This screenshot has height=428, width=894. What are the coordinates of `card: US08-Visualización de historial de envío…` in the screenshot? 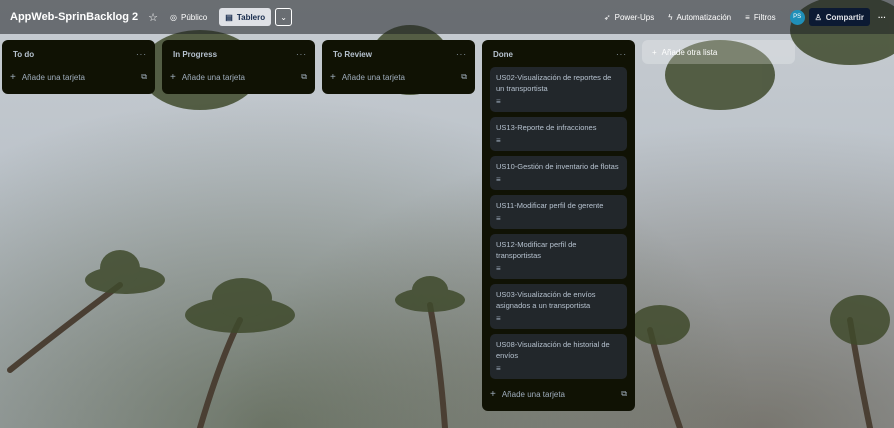 It's located at (558, 356).